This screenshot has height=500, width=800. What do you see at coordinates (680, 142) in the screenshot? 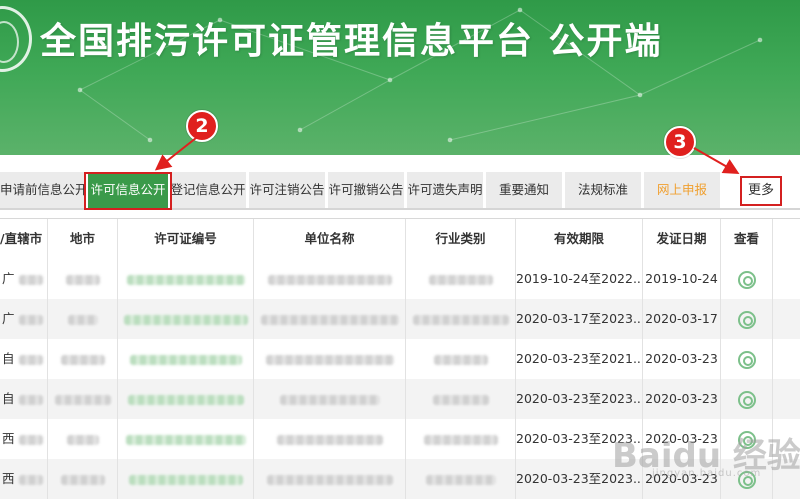
I see `step-badge-3: 3` at bounding box center [680, 142].